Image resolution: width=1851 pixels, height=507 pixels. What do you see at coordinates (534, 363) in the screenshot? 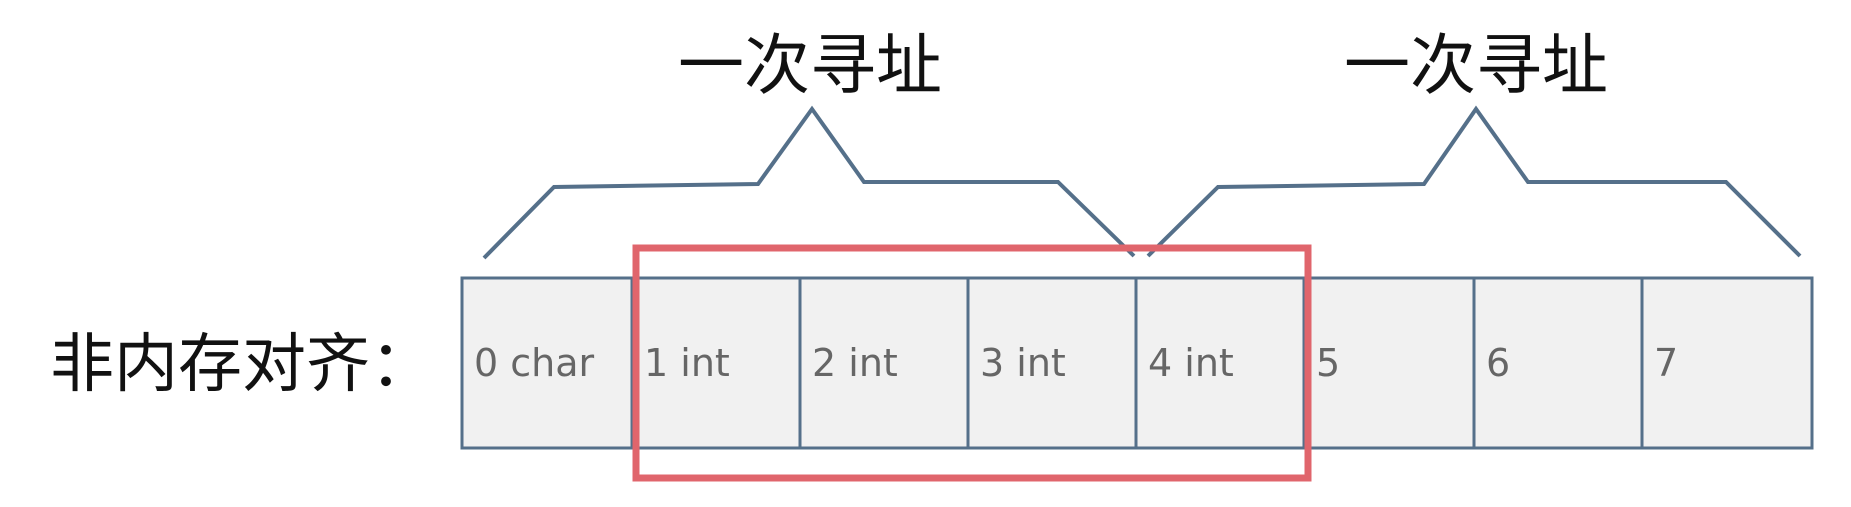
I see `memory-cell-label: 0 char` at bounding box center [534, 363].